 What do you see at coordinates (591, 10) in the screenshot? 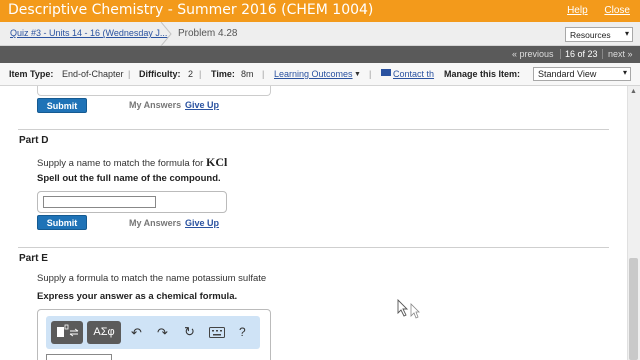
I see `header-links: Help Close` at bounding box center [591, 10].